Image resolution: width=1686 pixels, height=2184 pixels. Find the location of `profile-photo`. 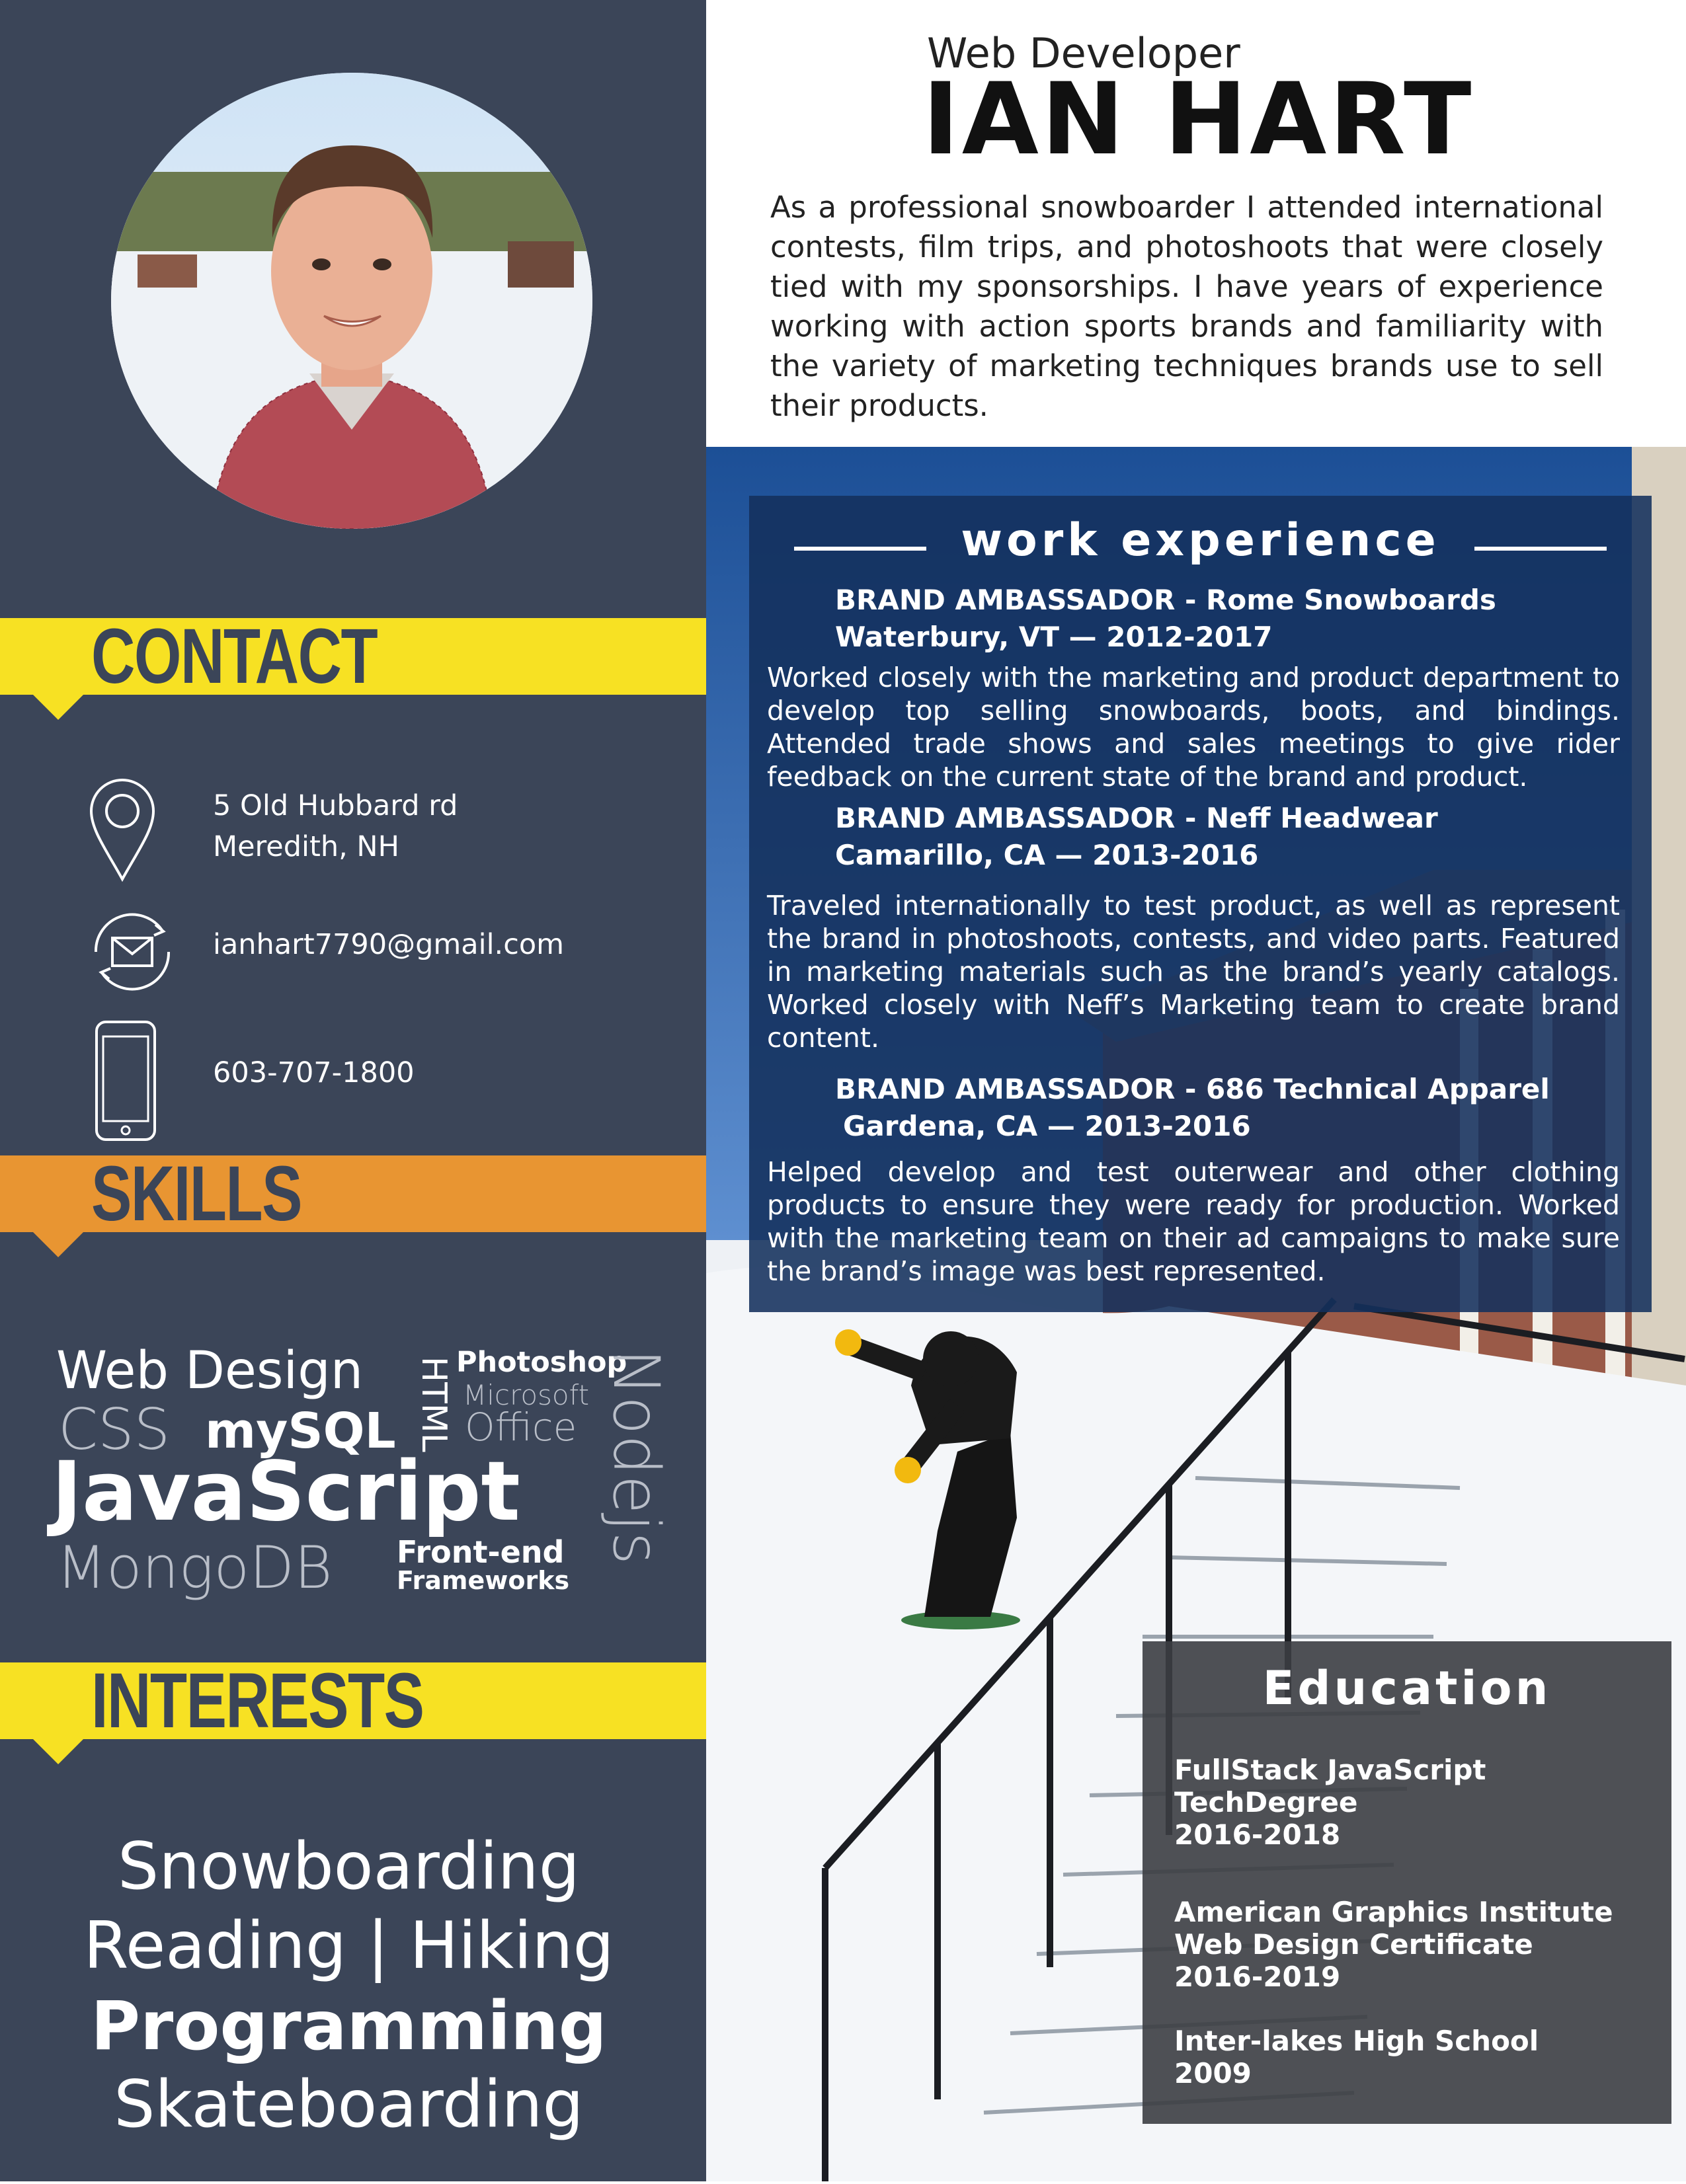

profile-photo is located at coordinates (351, 301).